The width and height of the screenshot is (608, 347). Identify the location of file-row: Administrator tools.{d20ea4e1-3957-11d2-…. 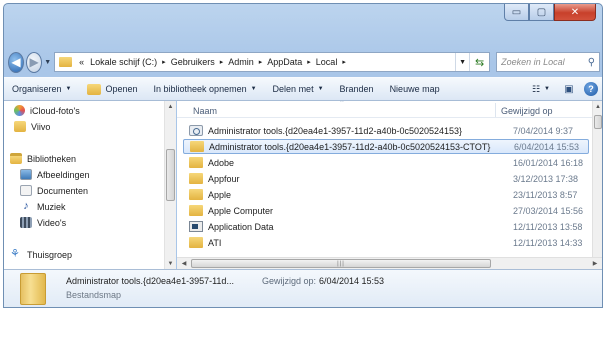
(386, 130).